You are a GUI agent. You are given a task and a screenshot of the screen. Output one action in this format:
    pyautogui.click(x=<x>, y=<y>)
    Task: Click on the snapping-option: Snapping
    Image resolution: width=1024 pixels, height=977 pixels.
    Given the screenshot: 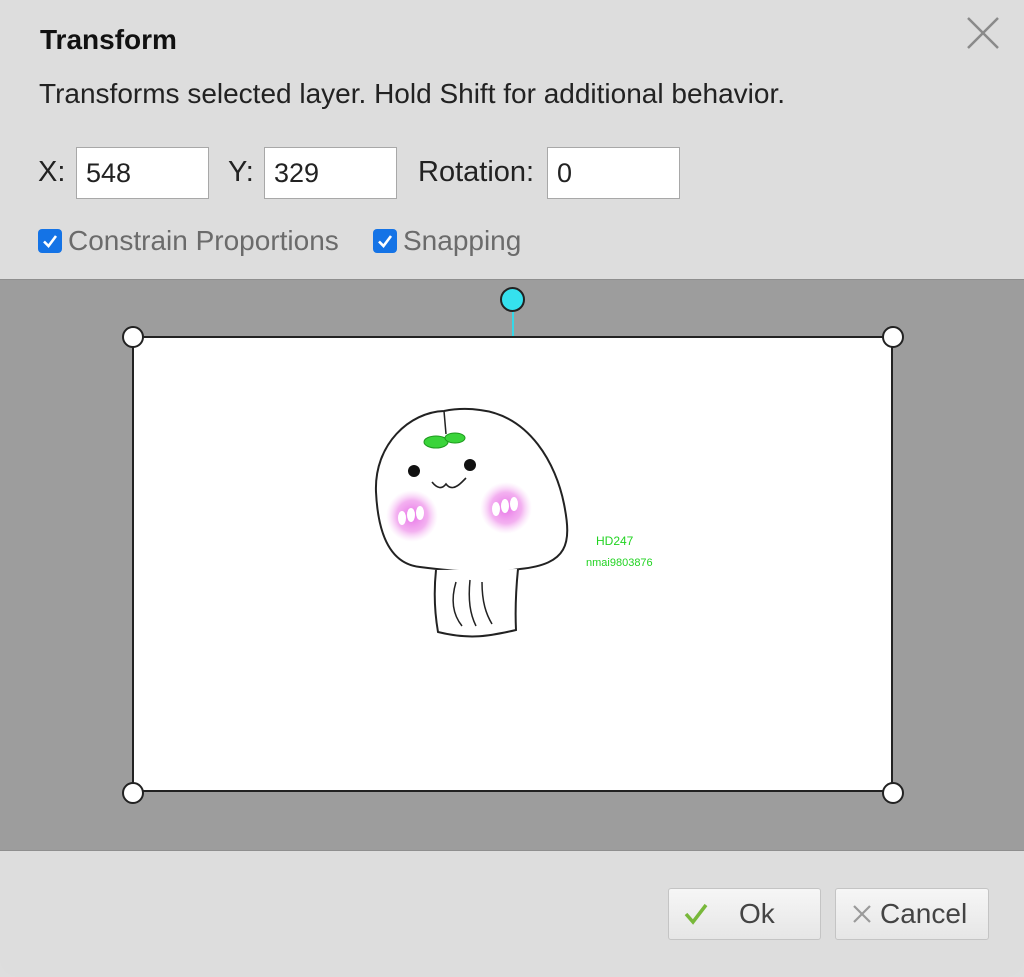 What is the action you would take?
    pyautogui.click(x=447, y=241)
    